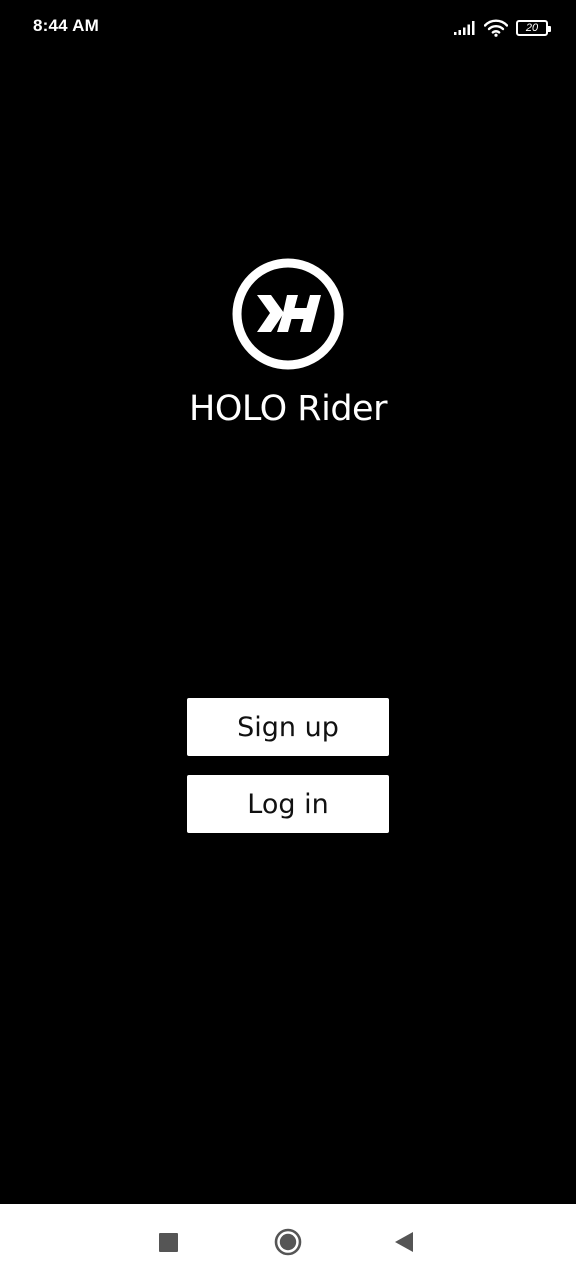 The width and height of the screenshot is (576, 1280). What do you see at coordinates (404, 1242) in the screenshot?
I see `back-icon` at bounding box center [404, 1242].